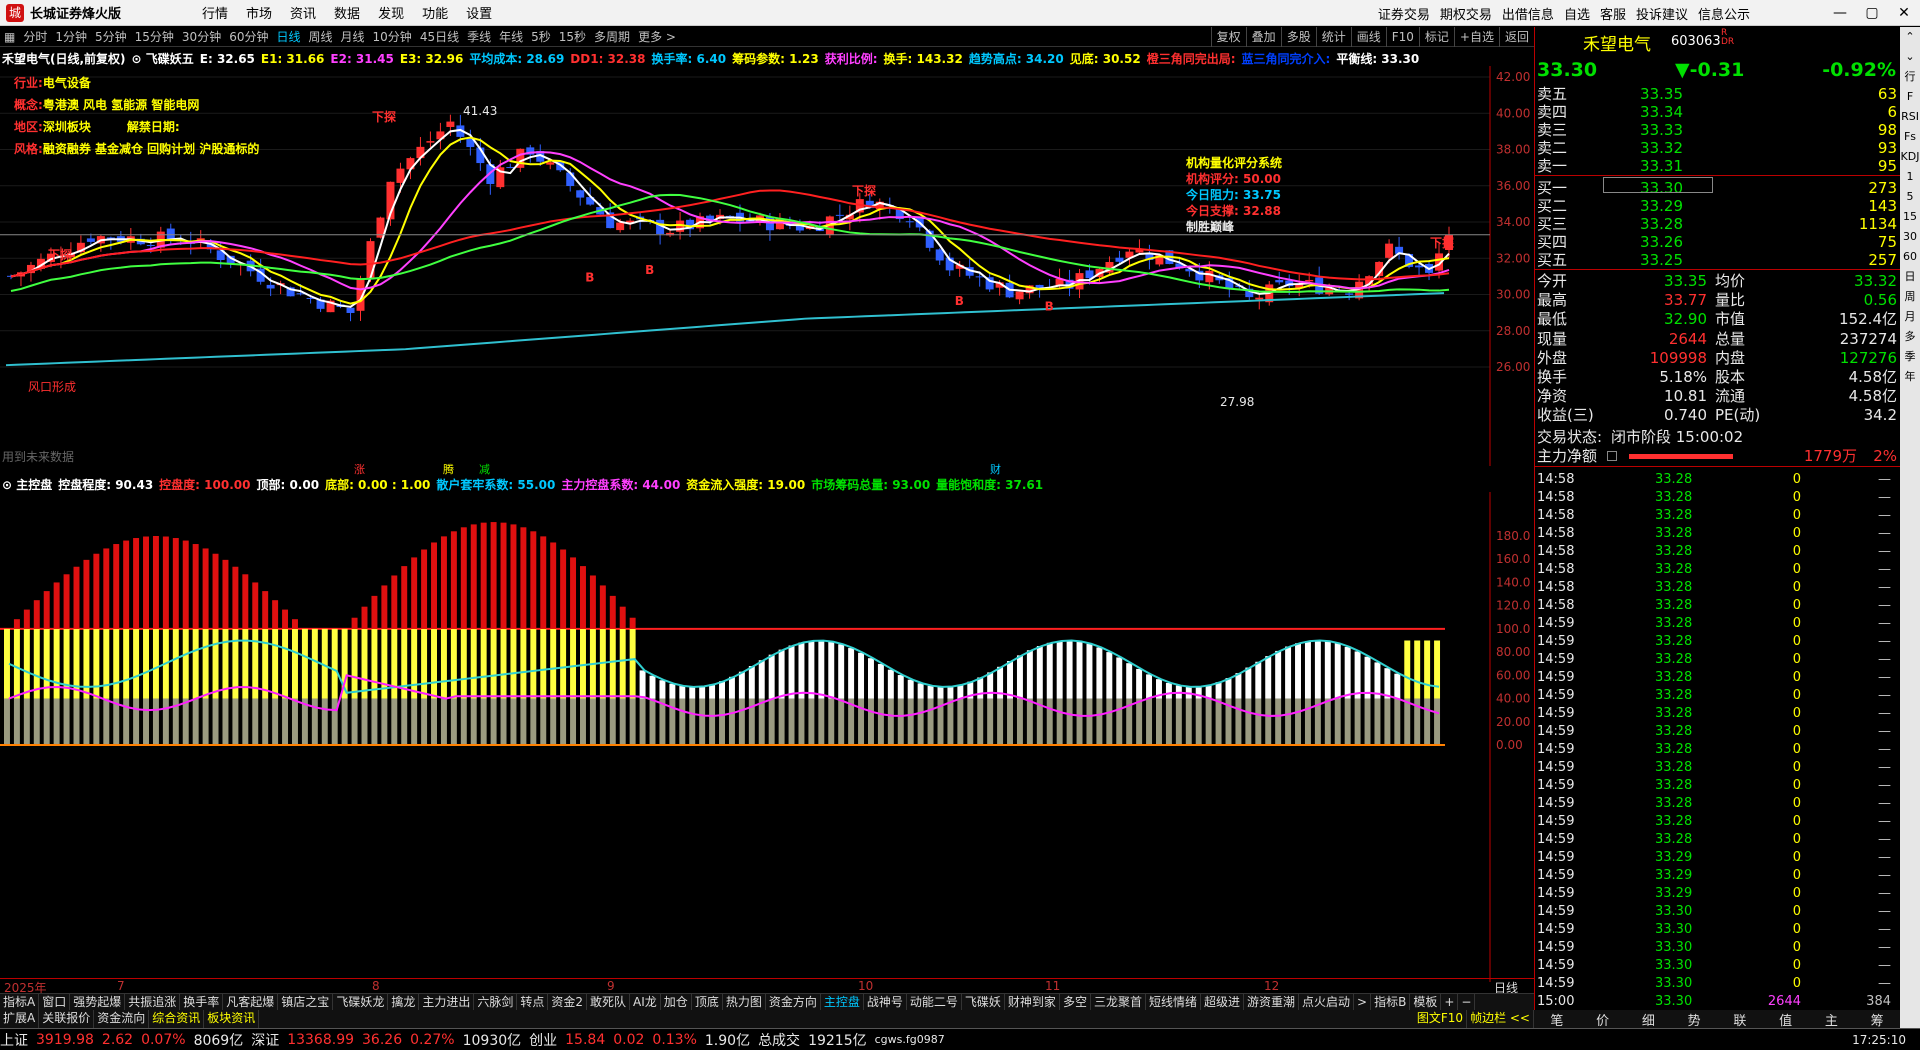  Describe the element at coordinates (533, 1002) in the screenshot. I see `indicator-tab: 转点` at that location.